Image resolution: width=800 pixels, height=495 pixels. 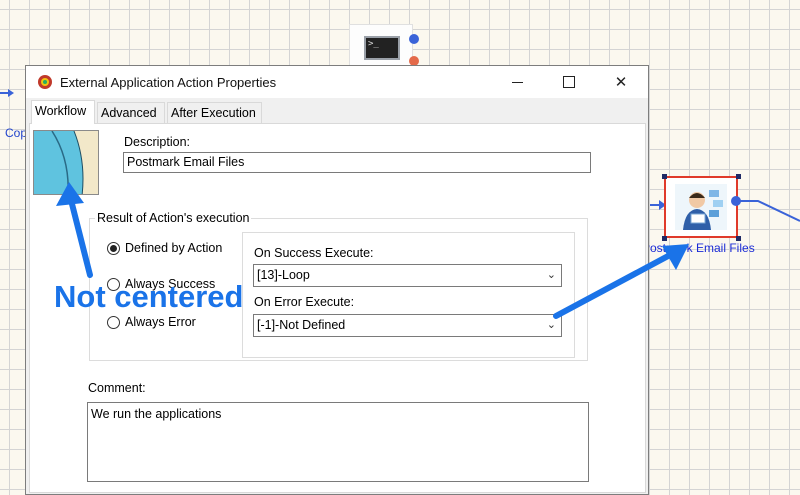 What do you see at coordinates (63, 112) in the screenshot?
I see `tab-workflow: Workflow` at bounding box center [63, 112].